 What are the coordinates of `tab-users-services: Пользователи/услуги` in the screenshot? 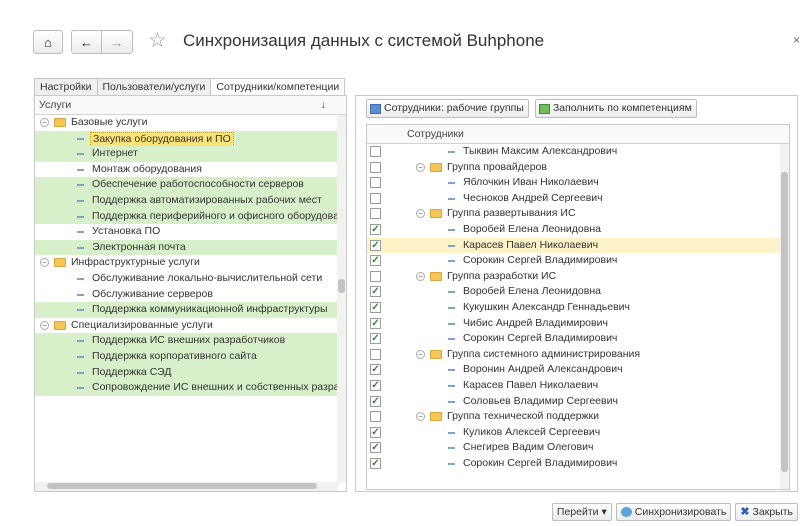 It's located at (154, 87).